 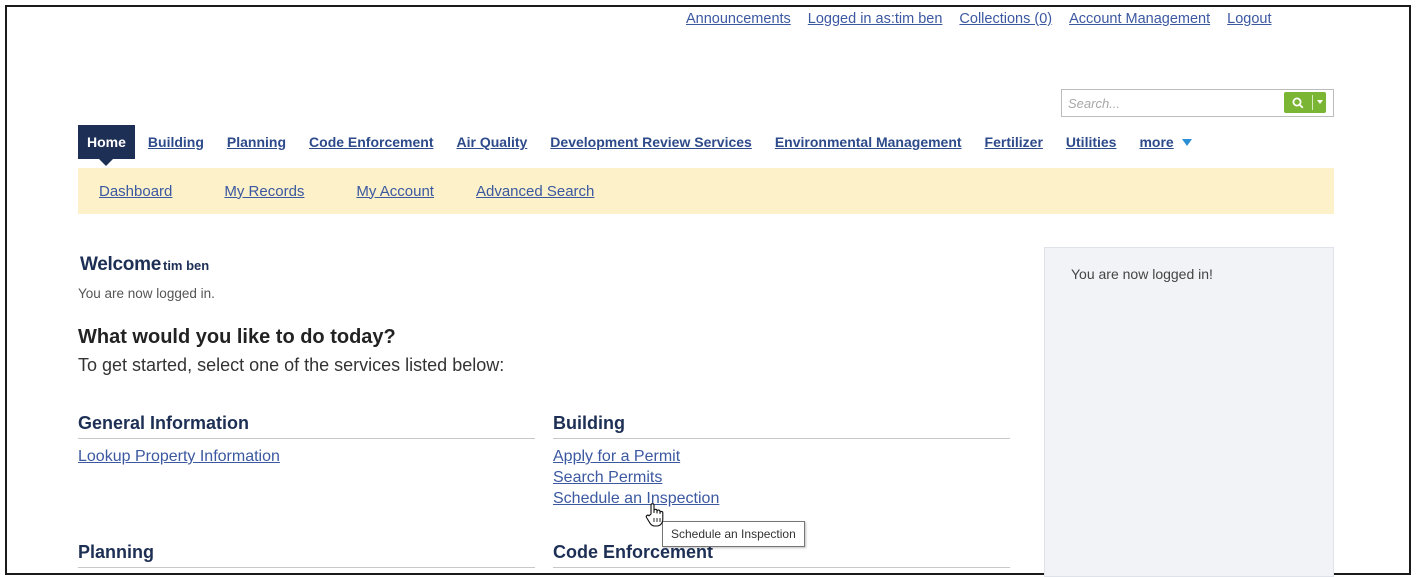 What do you see at coordinates (256, 142) in the screenshot?
I see `tab-planning: Planning` at bounding box center [256, 142].